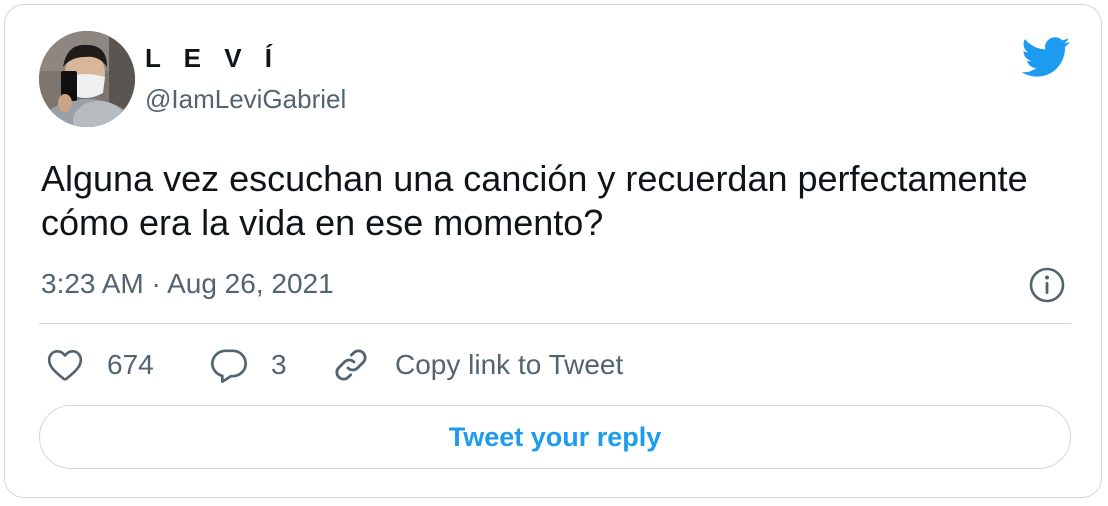 This screenshot has height=506, width=1108. What do you see at coordinates (555, 437) in the screenshot?
I see `tweet-your-reply-button: Tweet your reply` at bounding box center [555, 437].